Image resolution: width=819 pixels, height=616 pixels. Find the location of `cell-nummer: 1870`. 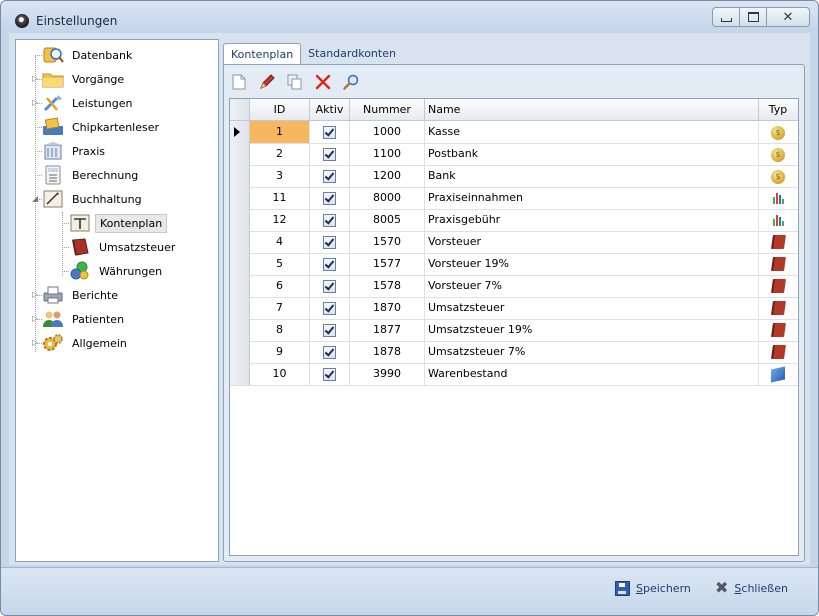

cell-nummer: 1870 is located at coordinates (387, 308).